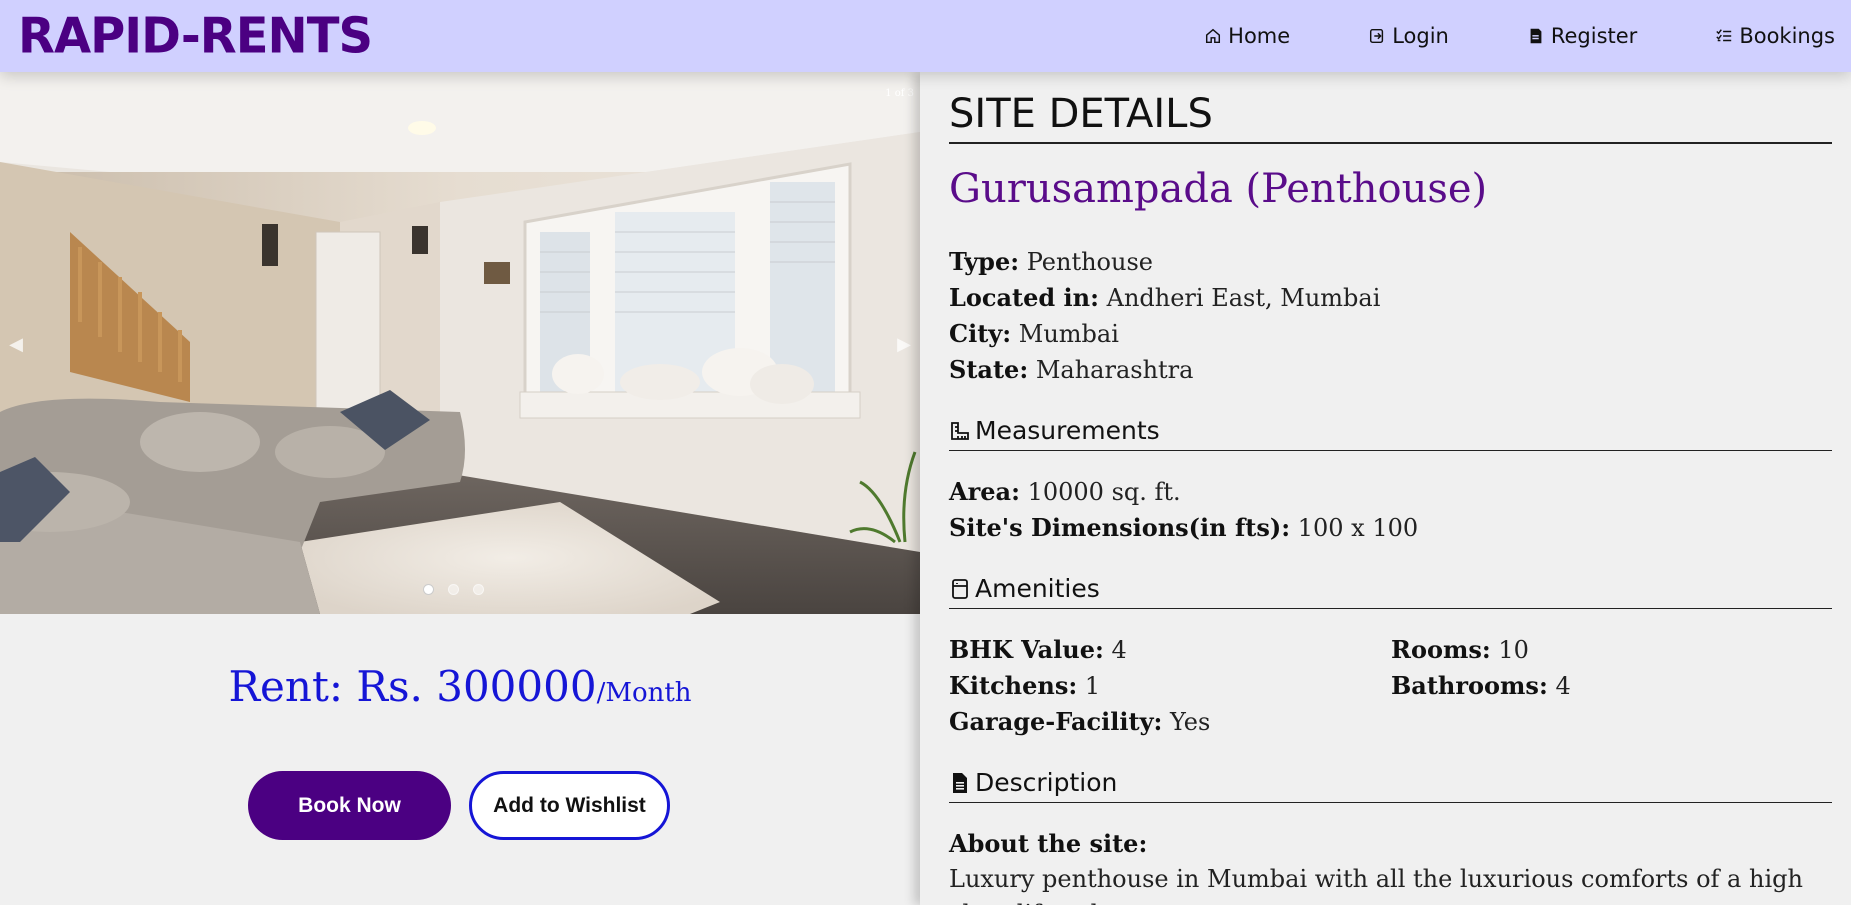 Image resolution: width=1851 pixels, height=905 pixels. I want to click on site-name: Gurusampada (Penthouse), so click(1218, 189).